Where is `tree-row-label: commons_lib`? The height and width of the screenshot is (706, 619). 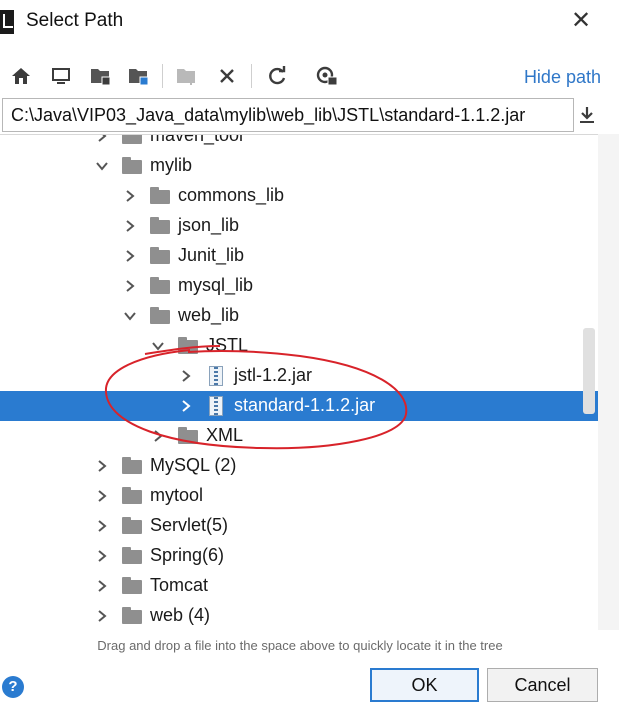 tree-row-label: commons_lib is located at coordinates (231, 195).